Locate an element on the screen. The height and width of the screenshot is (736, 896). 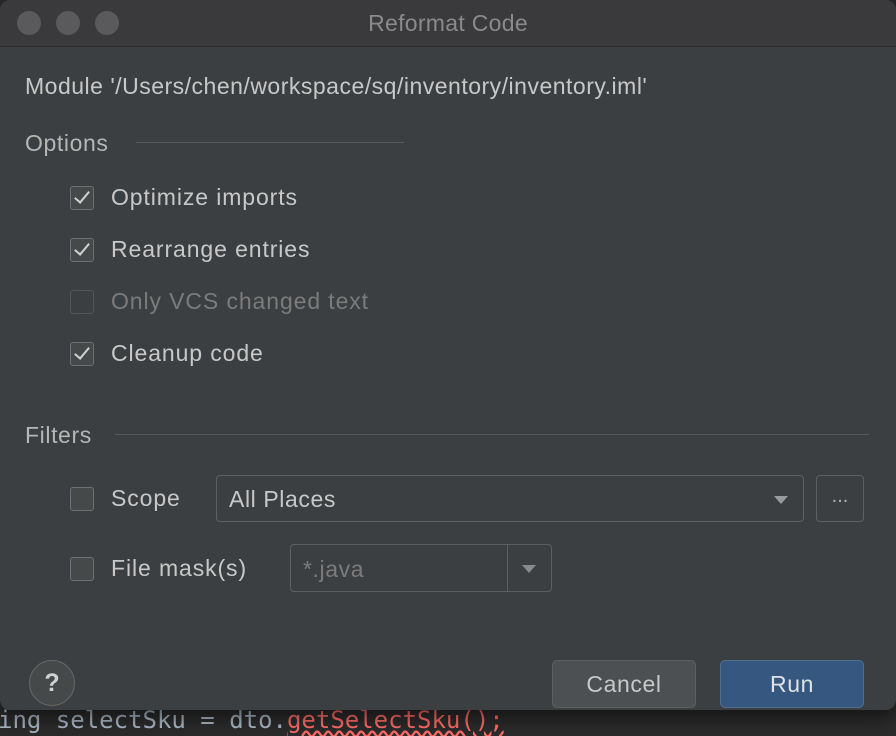
dialog-title: Reformat Code is located at coordinates (448, 23).